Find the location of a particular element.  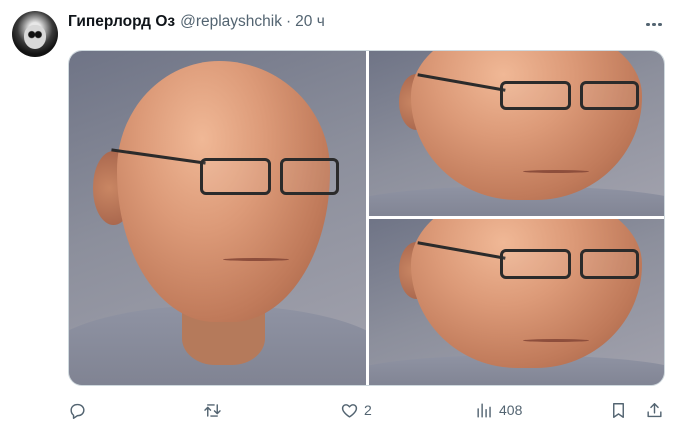

bookmark-icon is located at coordinates (618, 410).